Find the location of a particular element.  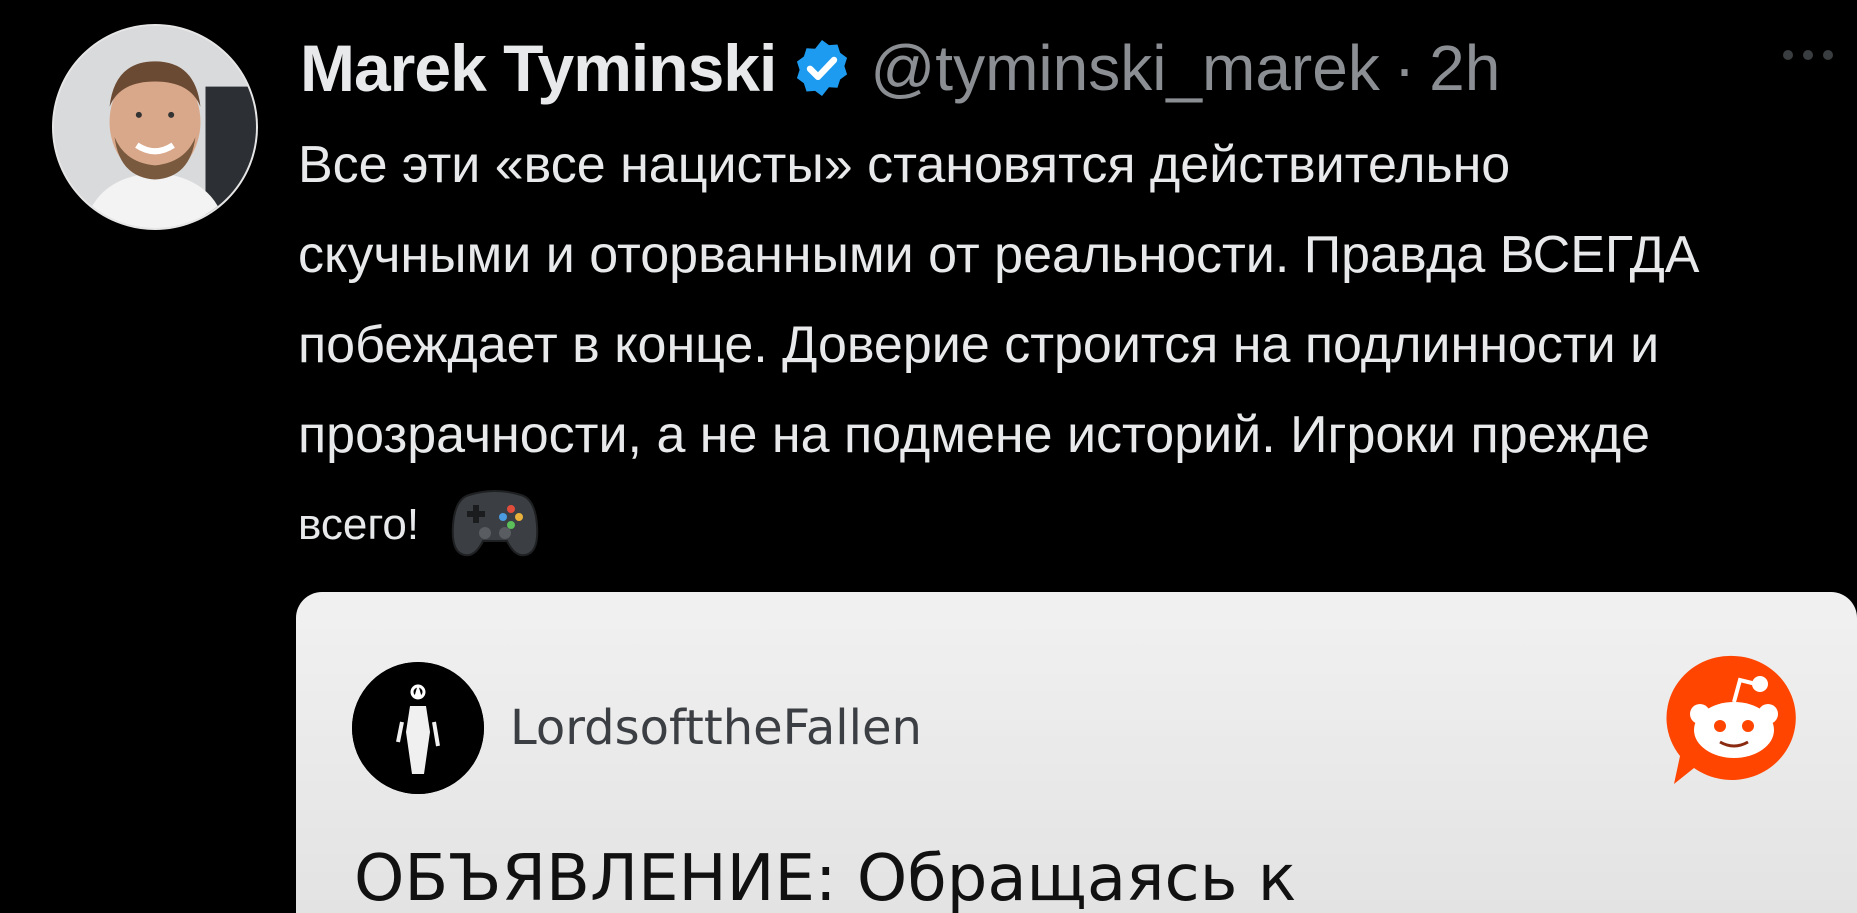

video-game-controller-icon is located at coordinates (495, 521).